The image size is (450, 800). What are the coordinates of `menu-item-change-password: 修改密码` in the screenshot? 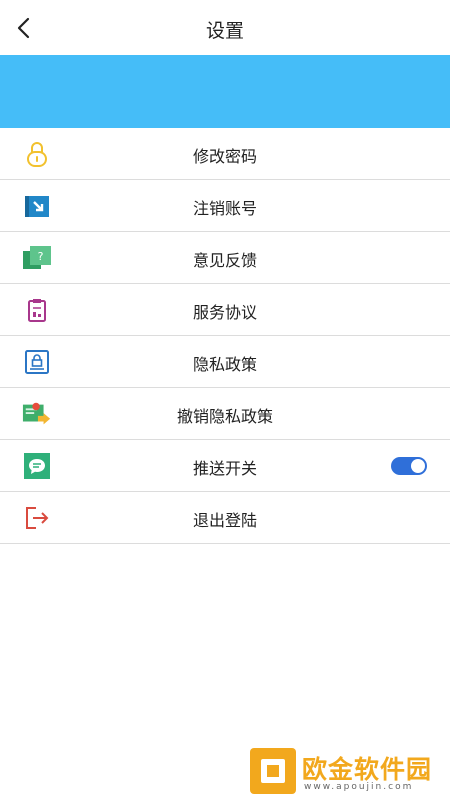 It's located at (225, 154).